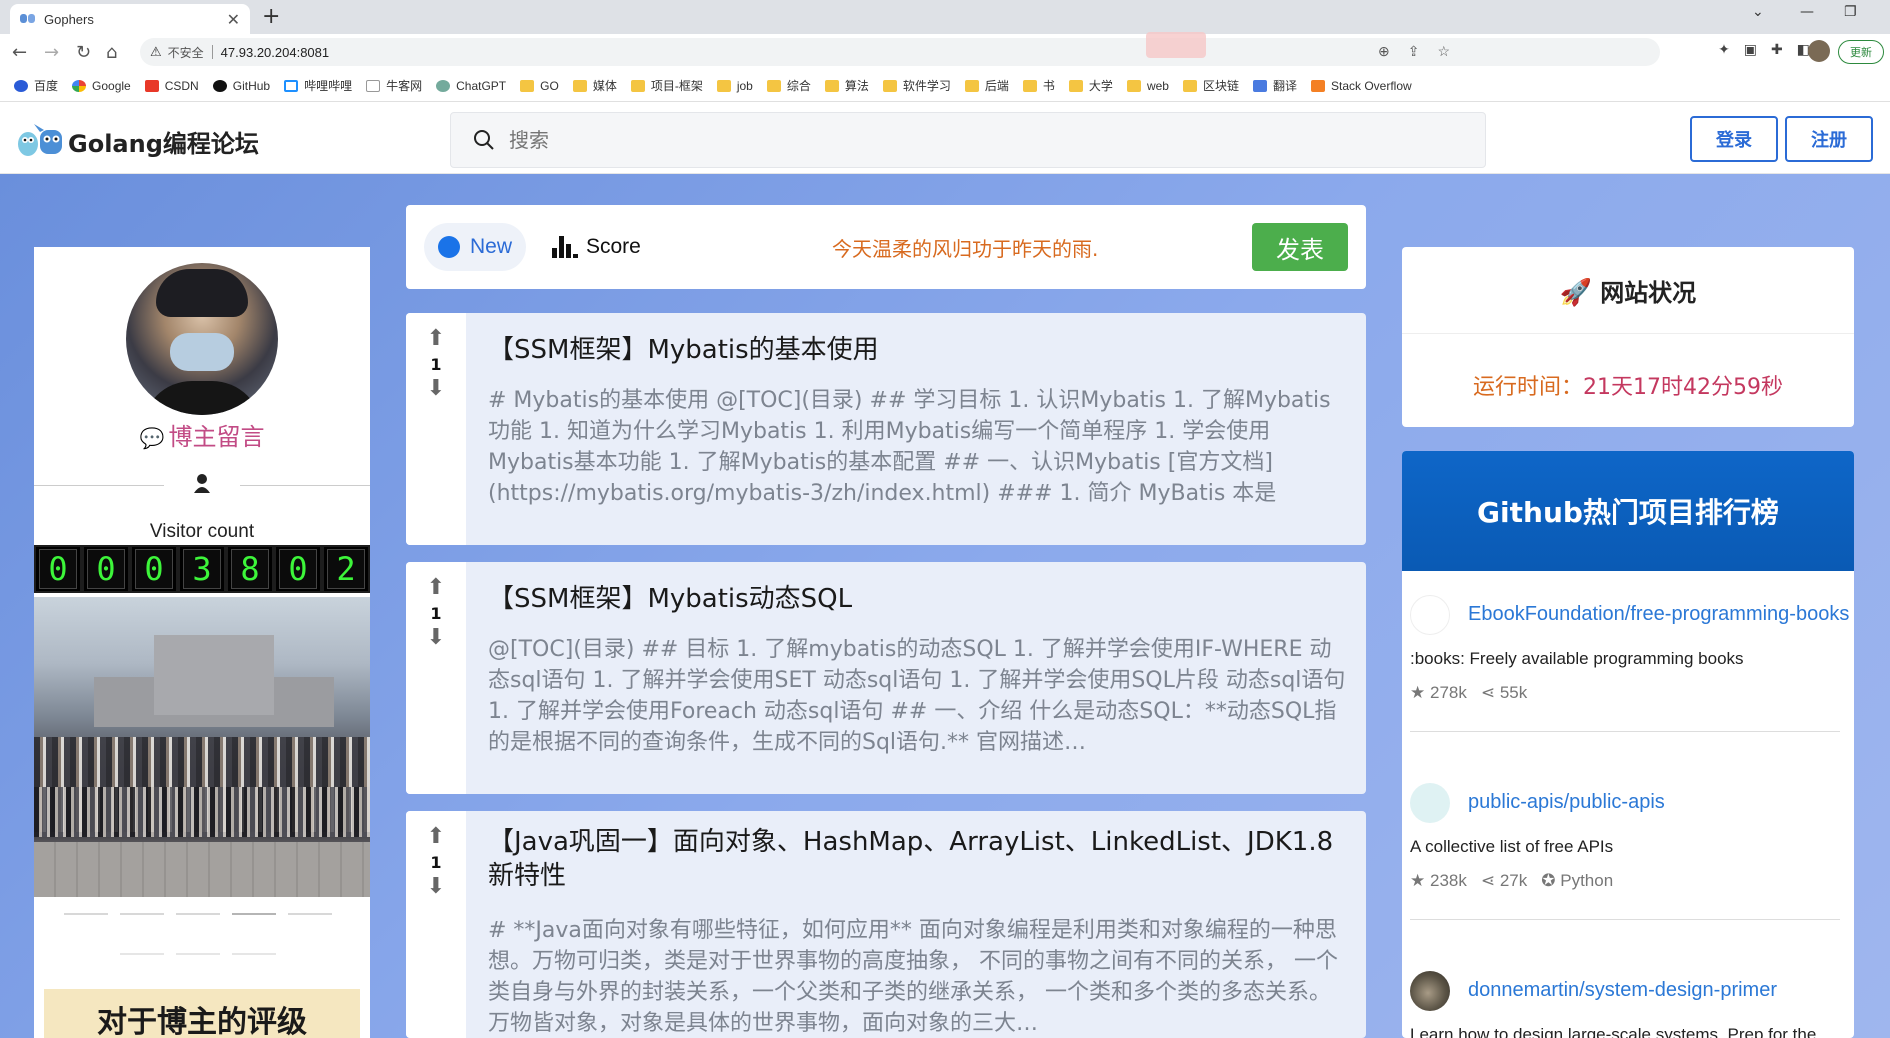 The width and height of the screenshot is (1890, 1038). What do you see at coordinates (233, 19) in the screenshot?
I see `close-icon: ✕` at bounding box center [233, 19].